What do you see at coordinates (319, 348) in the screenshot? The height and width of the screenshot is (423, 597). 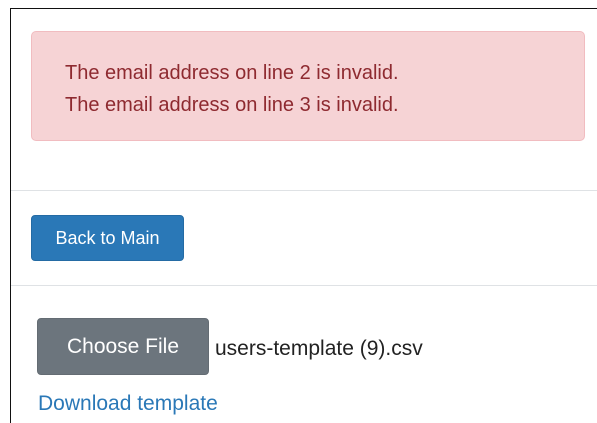 I see `selected-file-name: users-template (9).csv` at bounding box center [319, 348].